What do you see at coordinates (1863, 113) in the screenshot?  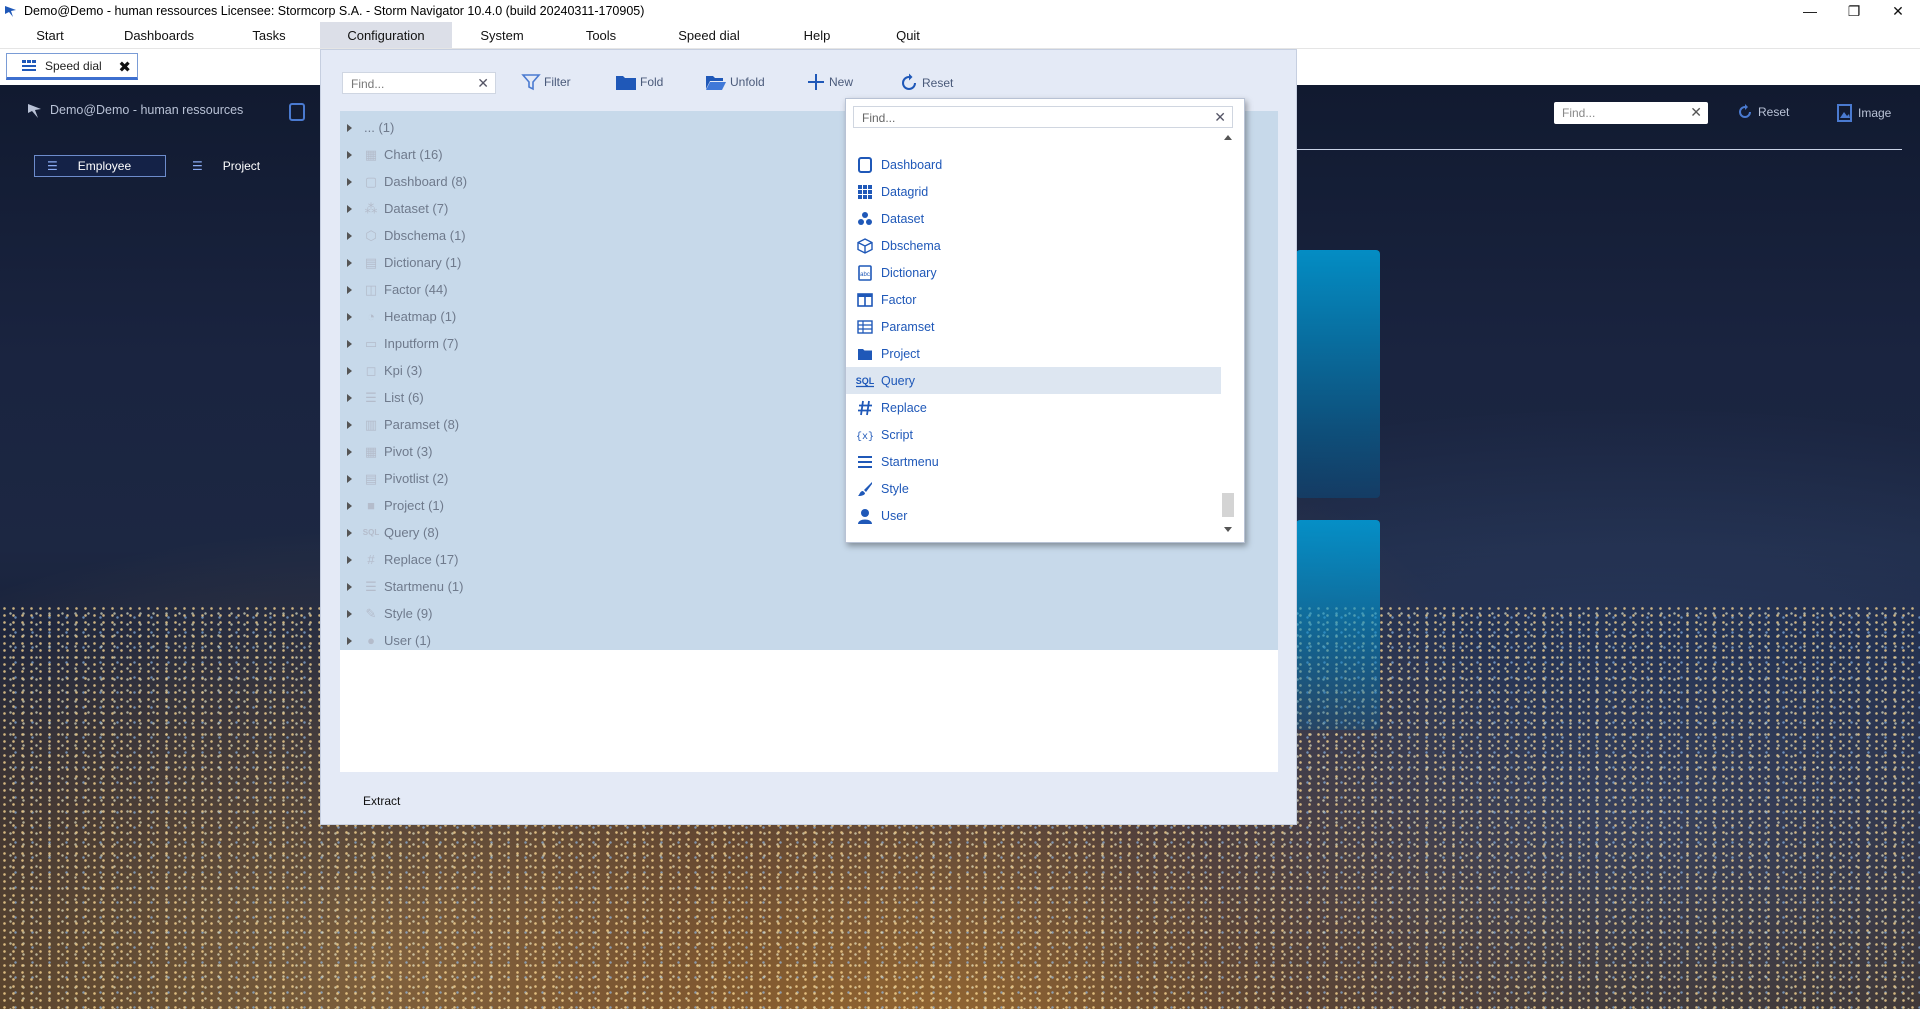 I see `speed-dial-image-button: Image` at bounding box center [1863, 113].